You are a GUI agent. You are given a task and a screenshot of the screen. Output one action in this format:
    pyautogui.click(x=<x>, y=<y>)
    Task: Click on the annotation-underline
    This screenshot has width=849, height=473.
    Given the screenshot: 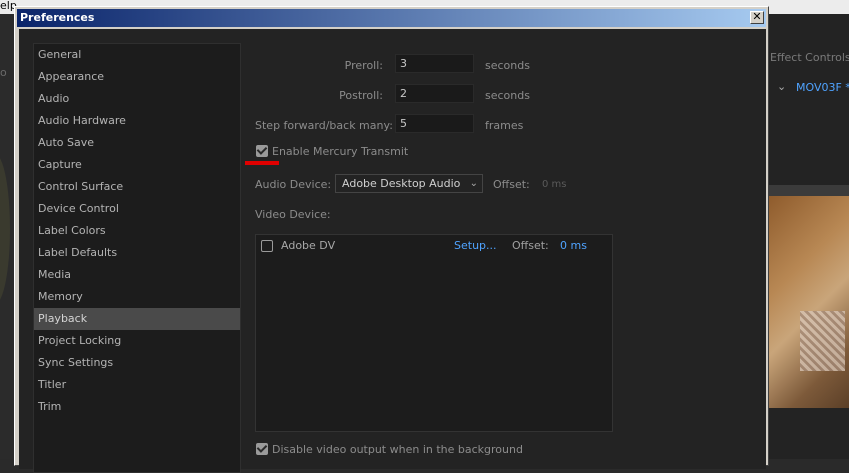 What is the action you would take?
    pyautogui.click(x=262, y=163)
    